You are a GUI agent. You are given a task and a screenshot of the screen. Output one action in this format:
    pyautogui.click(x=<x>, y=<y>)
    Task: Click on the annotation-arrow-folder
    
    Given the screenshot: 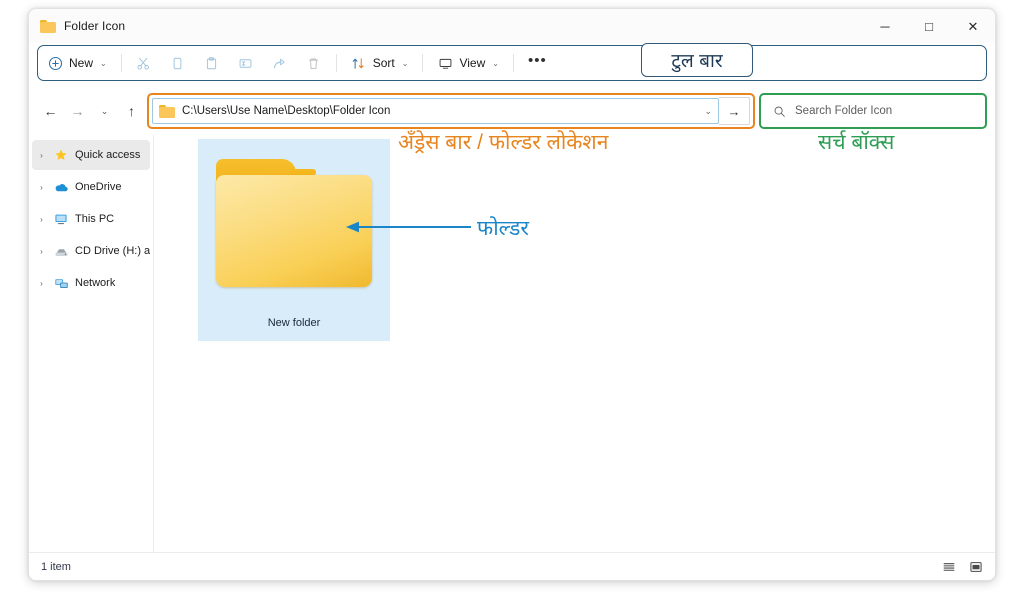 What is the action you would take?
    pyautogui.click(x=408, y=227)
    